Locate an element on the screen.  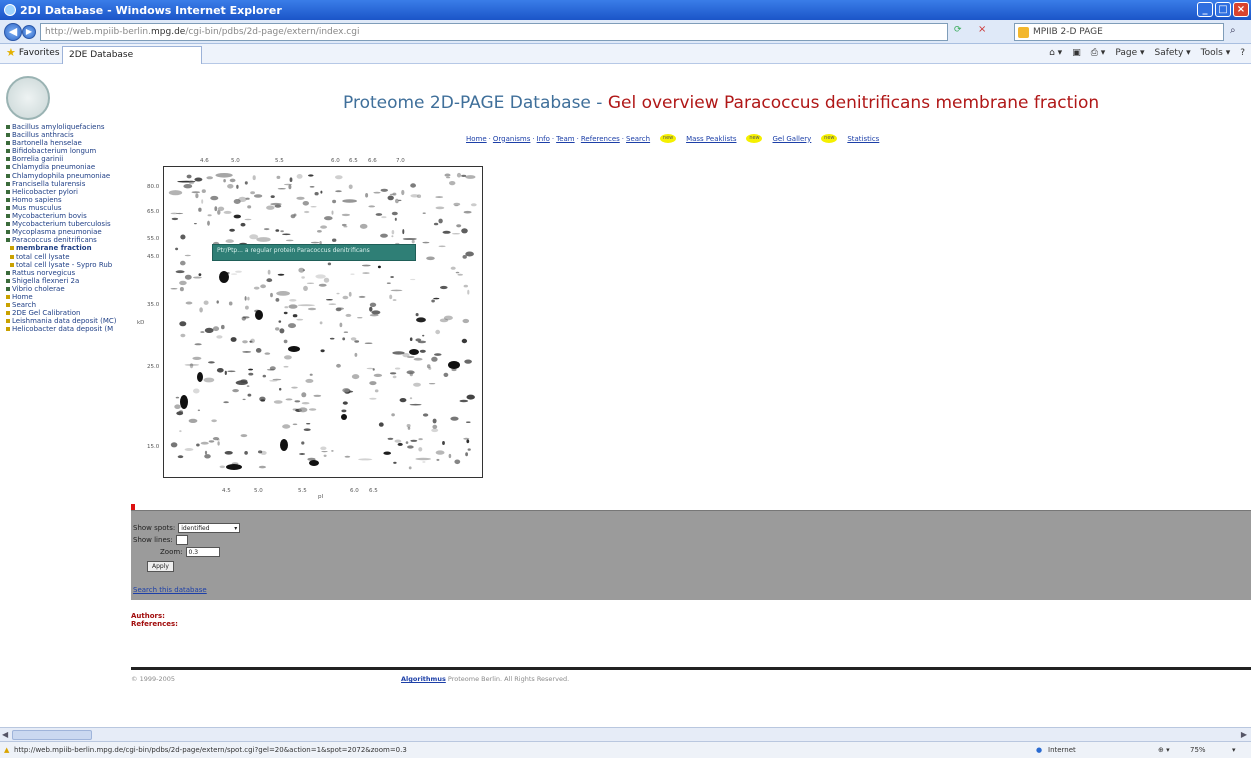
gel-image is located at coordinates (323, 322).